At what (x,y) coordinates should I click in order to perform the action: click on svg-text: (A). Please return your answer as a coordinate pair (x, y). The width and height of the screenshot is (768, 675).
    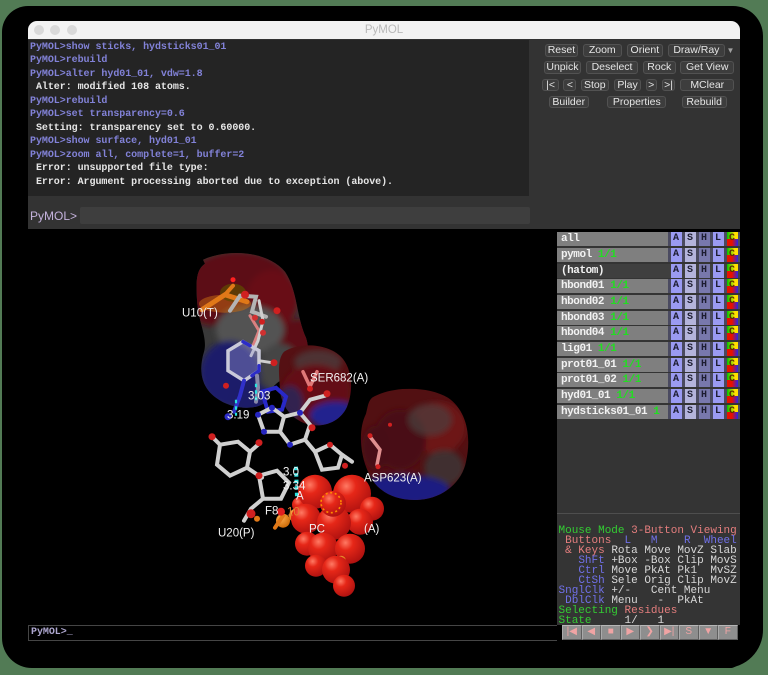
    Looking at the image, I should click on (372, 530).